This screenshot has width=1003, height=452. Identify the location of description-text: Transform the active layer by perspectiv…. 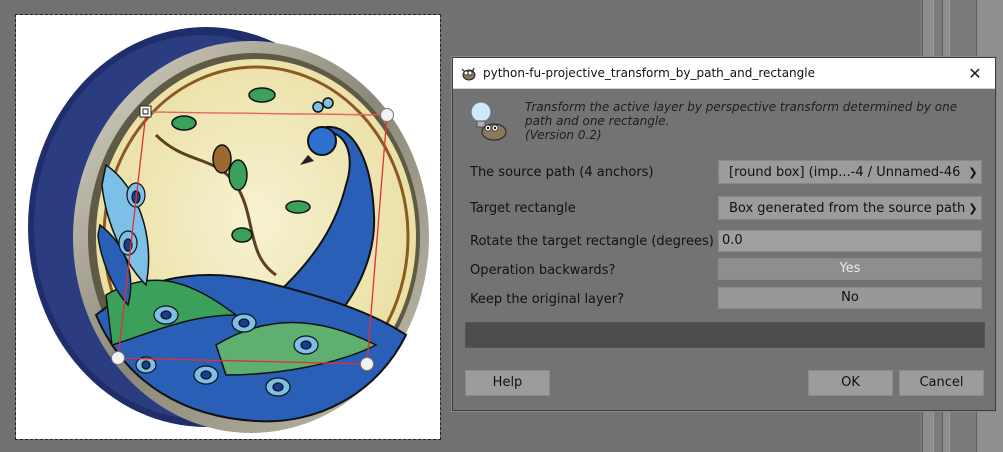
(741, 114).